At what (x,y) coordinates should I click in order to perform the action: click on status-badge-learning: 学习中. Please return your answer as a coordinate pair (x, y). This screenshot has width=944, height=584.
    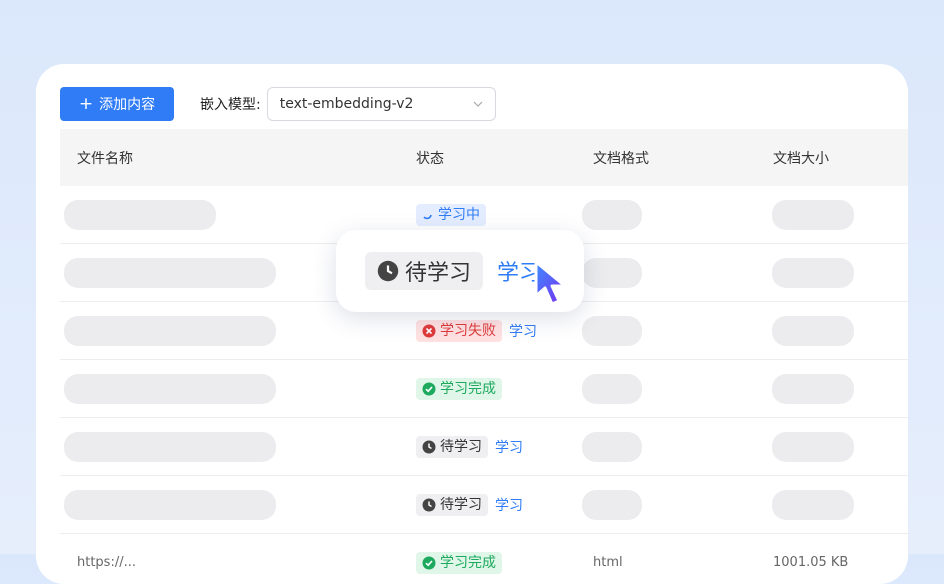
    Looking at the image, I should click on (451, 214).